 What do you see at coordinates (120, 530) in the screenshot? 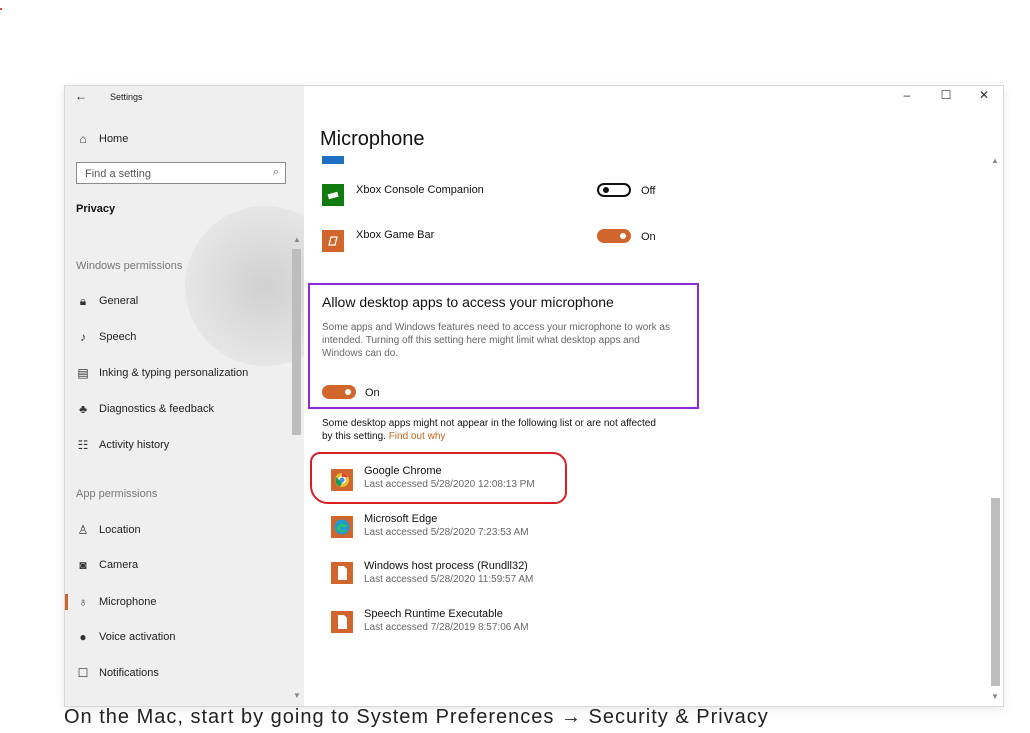
I see `sidebar-item-label: Location` at bounding box center [120, 530].